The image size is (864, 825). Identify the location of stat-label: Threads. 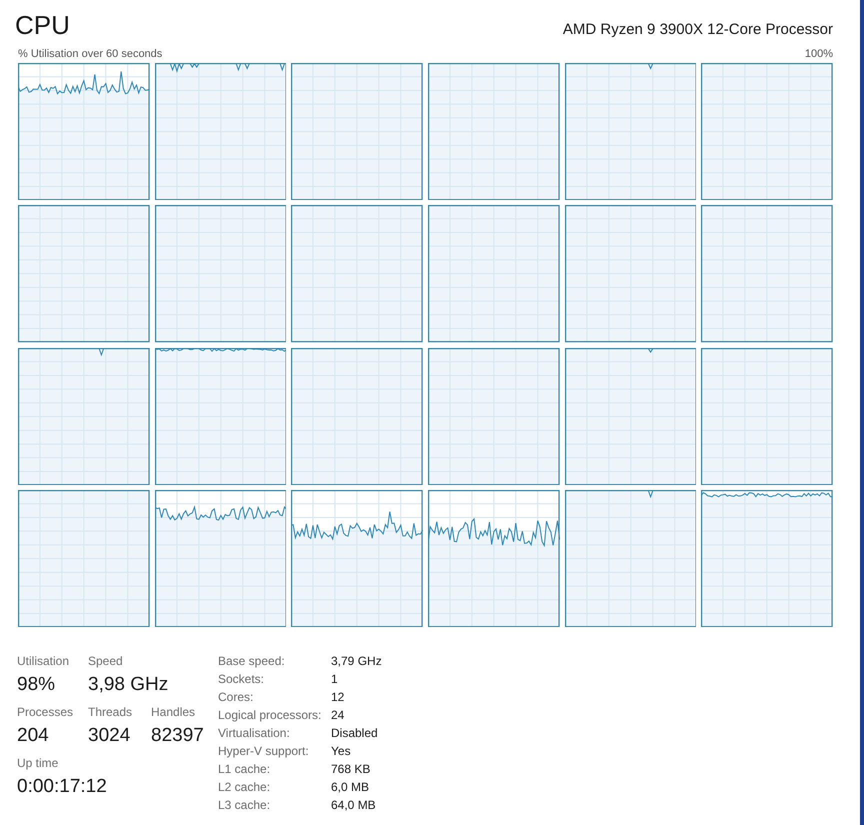
(110, 712).